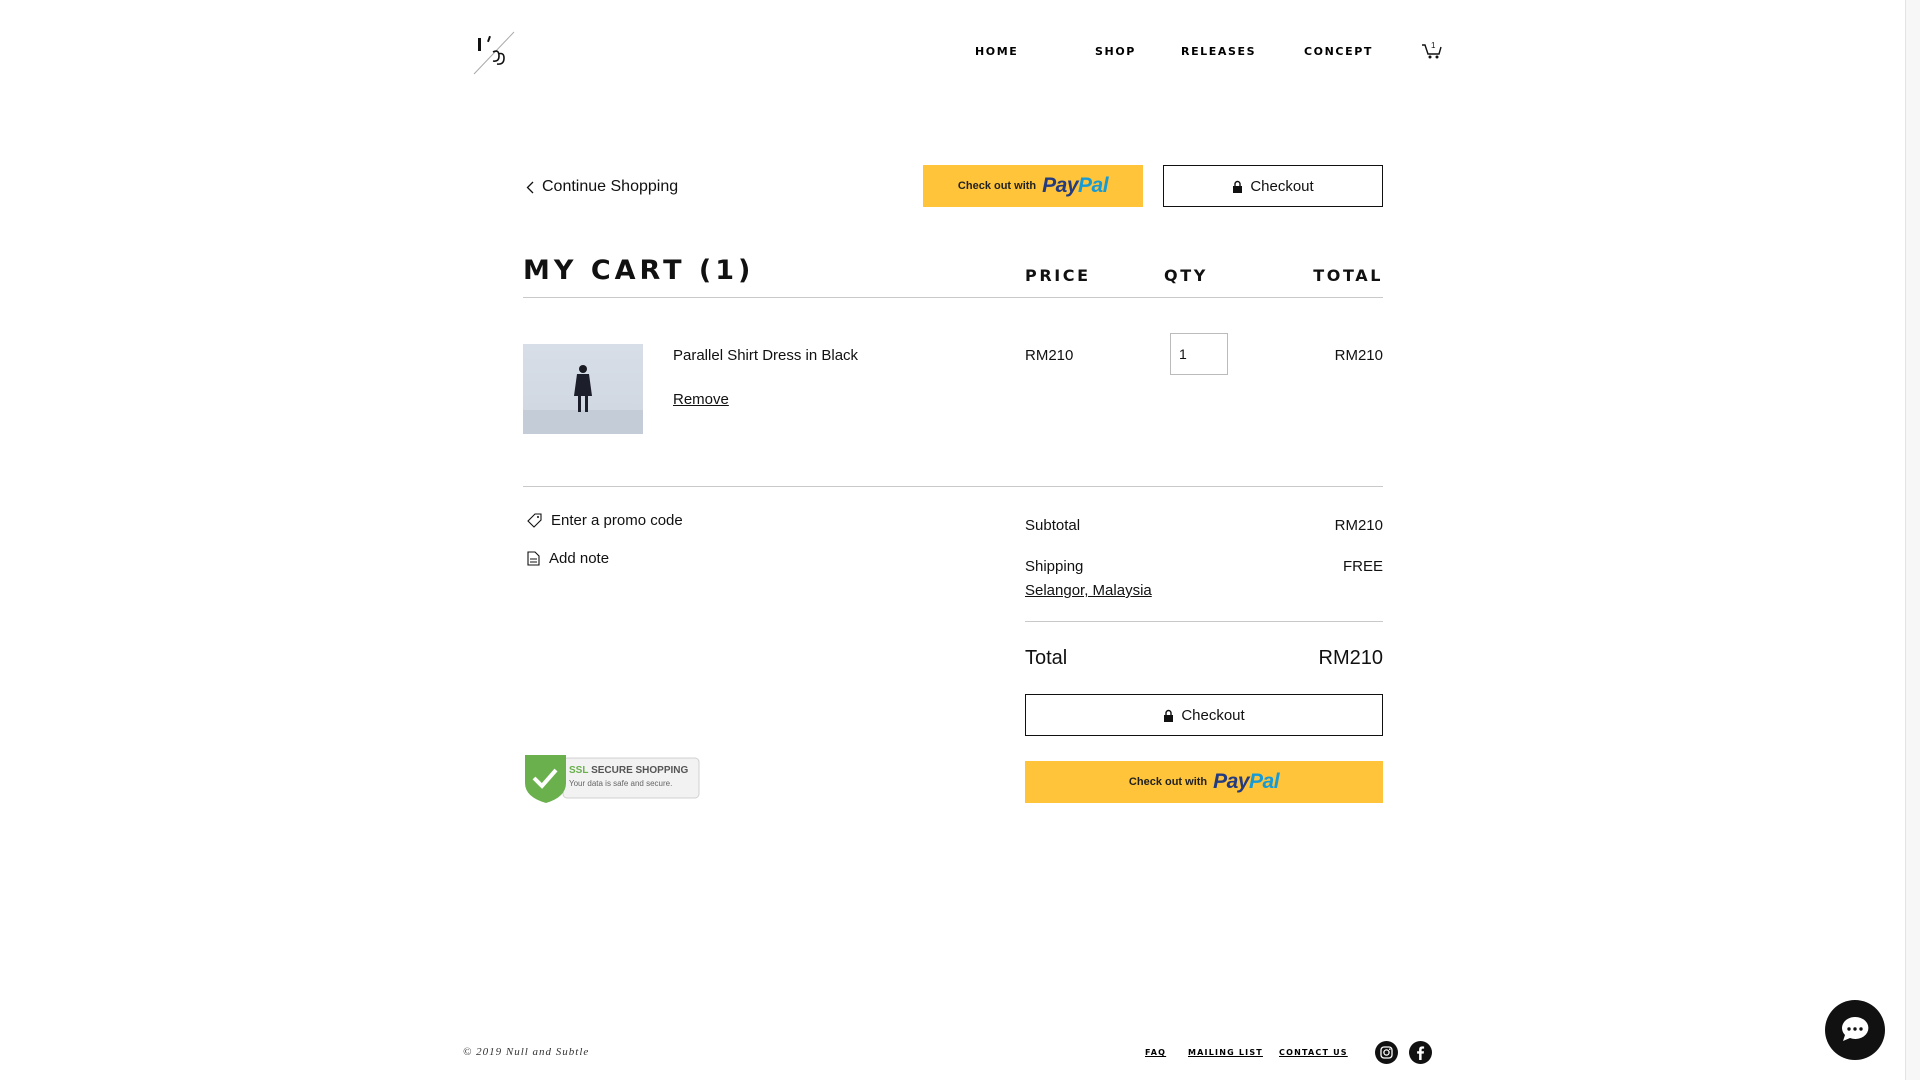 The image size is (1920, 1080). I want to click on item-price: RM210, so click(1049, 355).